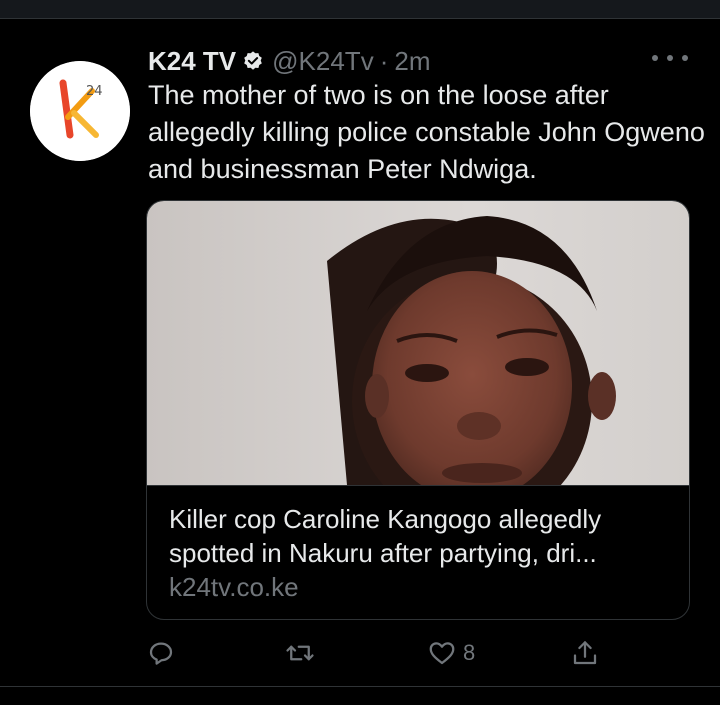 The image size is (720, 705). Describe the element at coordinates (360, 653) in the screenshot. I see `tweet-actions: 8` at that location.